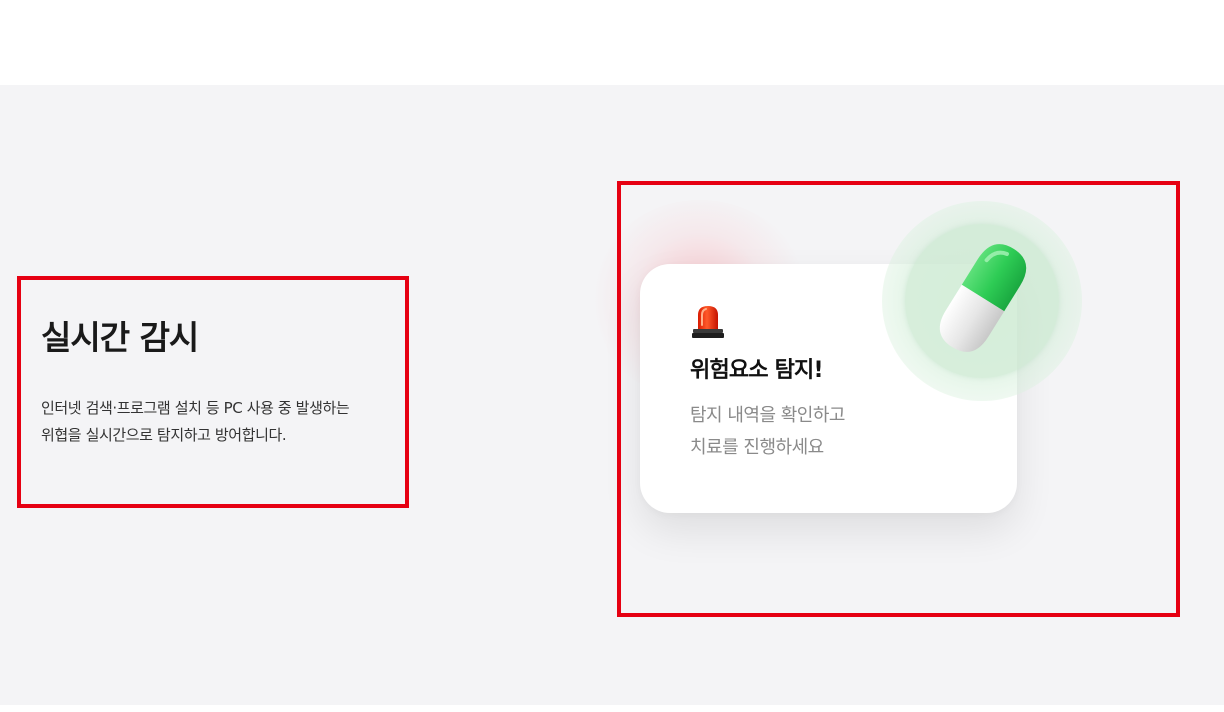  I want to click on bottom-strip, so click(612, 708).